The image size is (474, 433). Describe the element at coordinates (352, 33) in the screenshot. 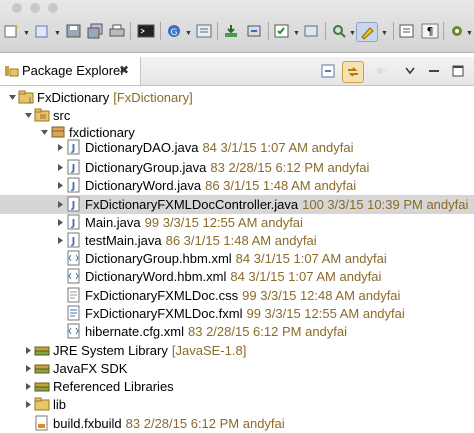

I see `search-dropdown-icon: ▼` at that location.